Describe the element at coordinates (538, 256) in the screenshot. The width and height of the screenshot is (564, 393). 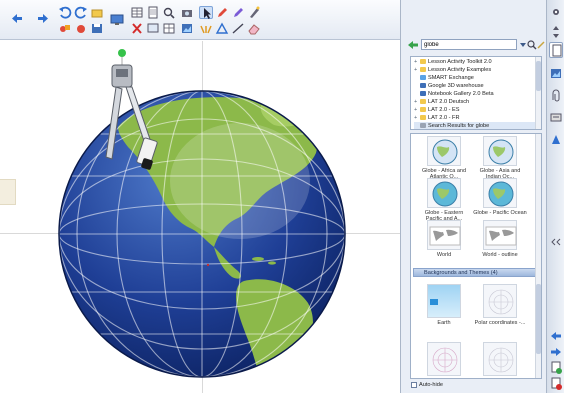
I see `gallery-scrollbar` at that location.